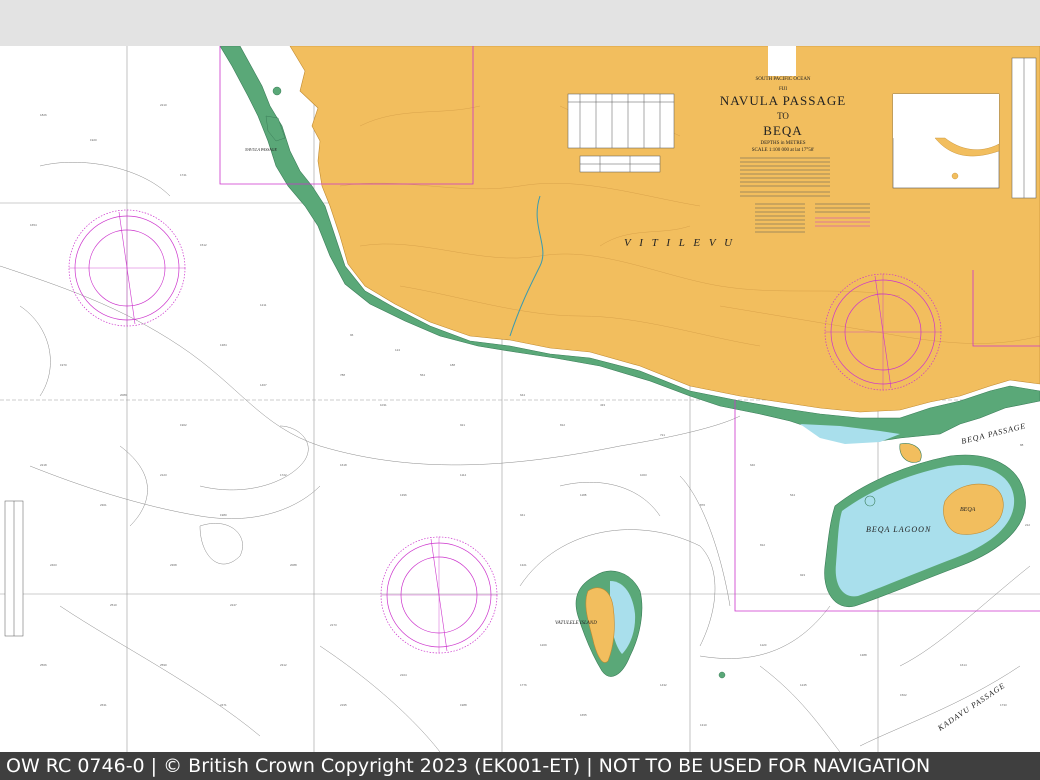 This screenshot has width=1040, height=780. I want to click on top-margin-bar, so click(520, 23).